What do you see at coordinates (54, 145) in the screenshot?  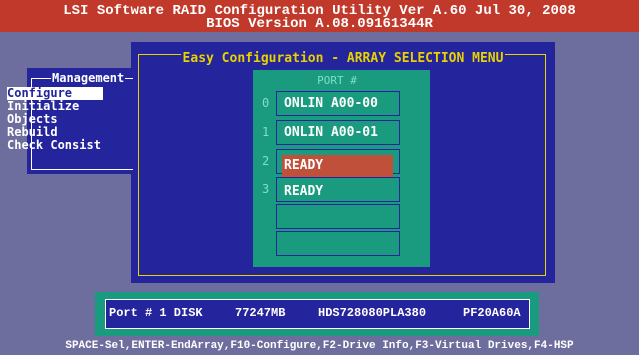 I see `menu-item-check-consistency: Check Consist` at bounding box center [54, 145].